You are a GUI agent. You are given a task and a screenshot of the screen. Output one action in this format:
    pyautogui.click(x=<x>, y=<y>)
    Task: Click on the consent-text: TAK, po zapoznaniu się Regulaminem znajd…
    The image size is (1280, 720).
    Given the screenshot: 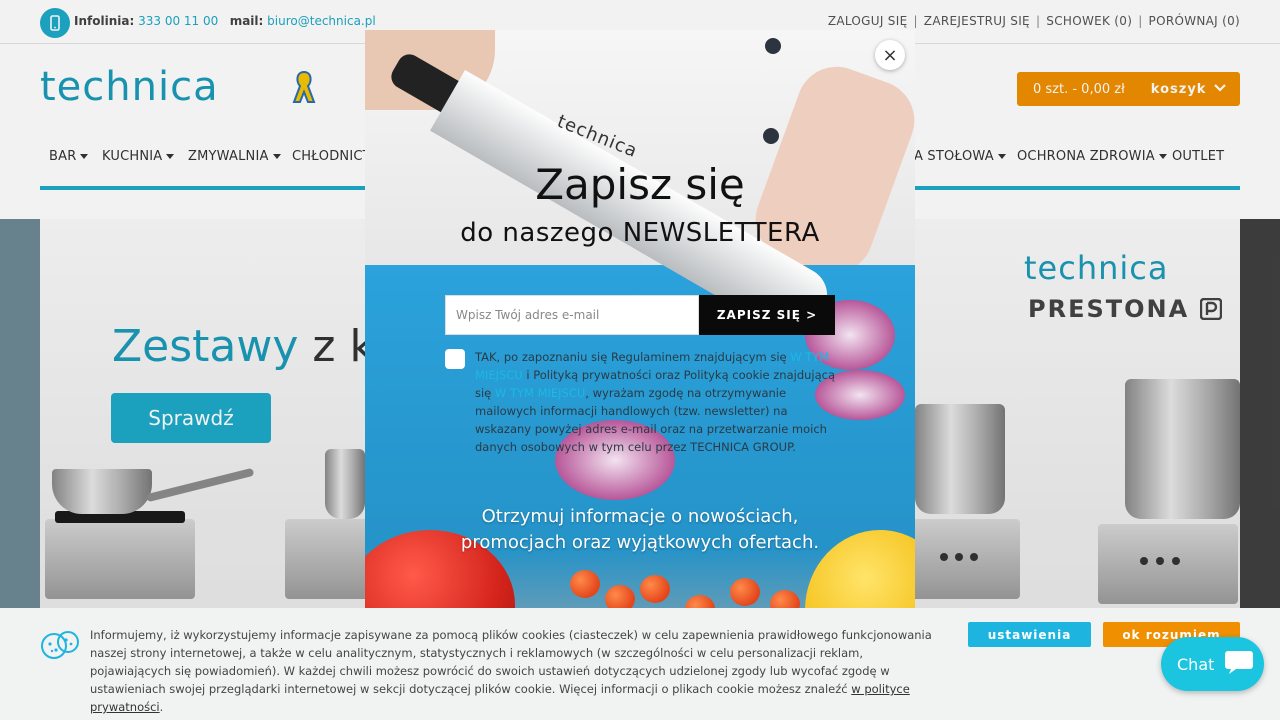 What is the action you would take?
    pyautogui.click(x=655, y=402)
    